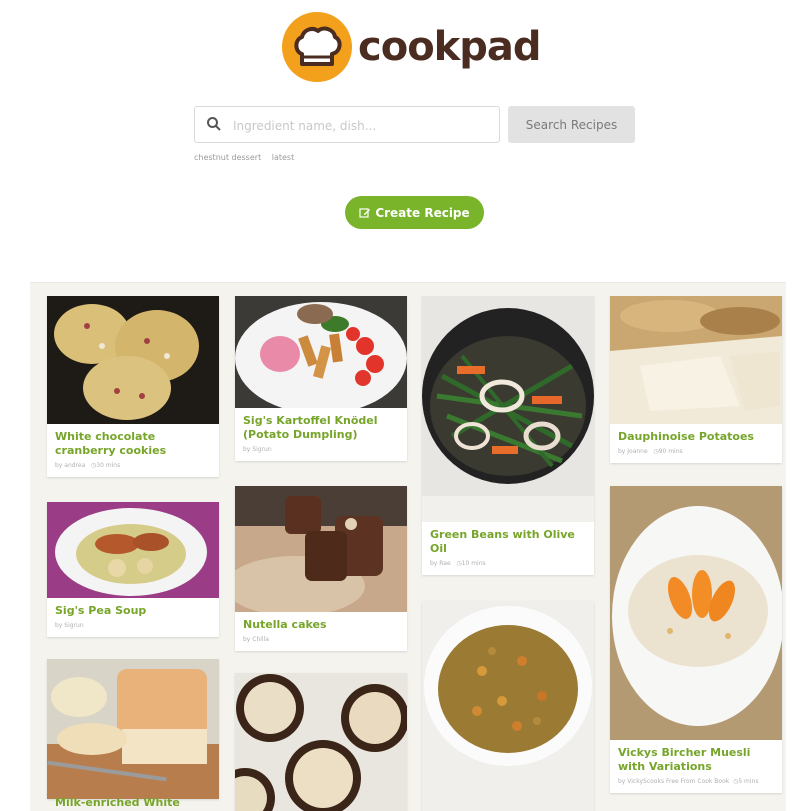 The image size is (796, 811). I want to click on recipe-time: 5 mins, so click(748, 781).